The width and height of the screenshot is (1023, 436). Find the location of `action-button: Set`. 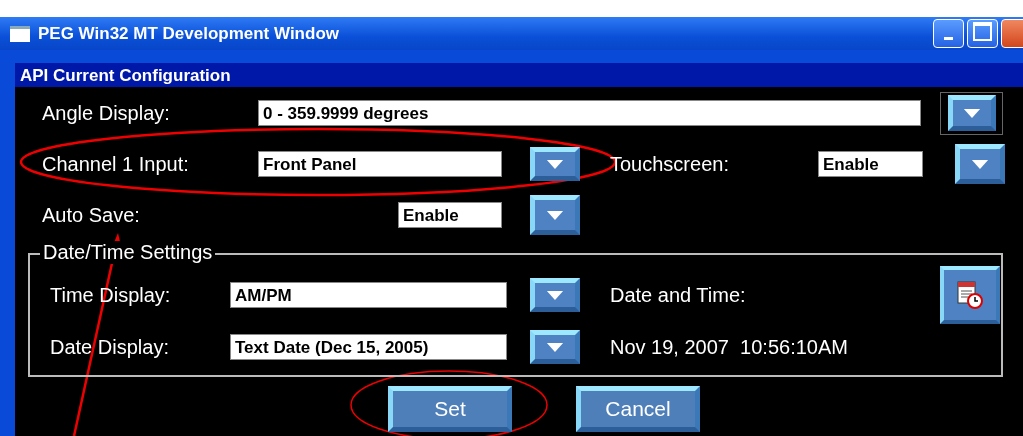

action-button: Set is located at coordinates (450, 409).